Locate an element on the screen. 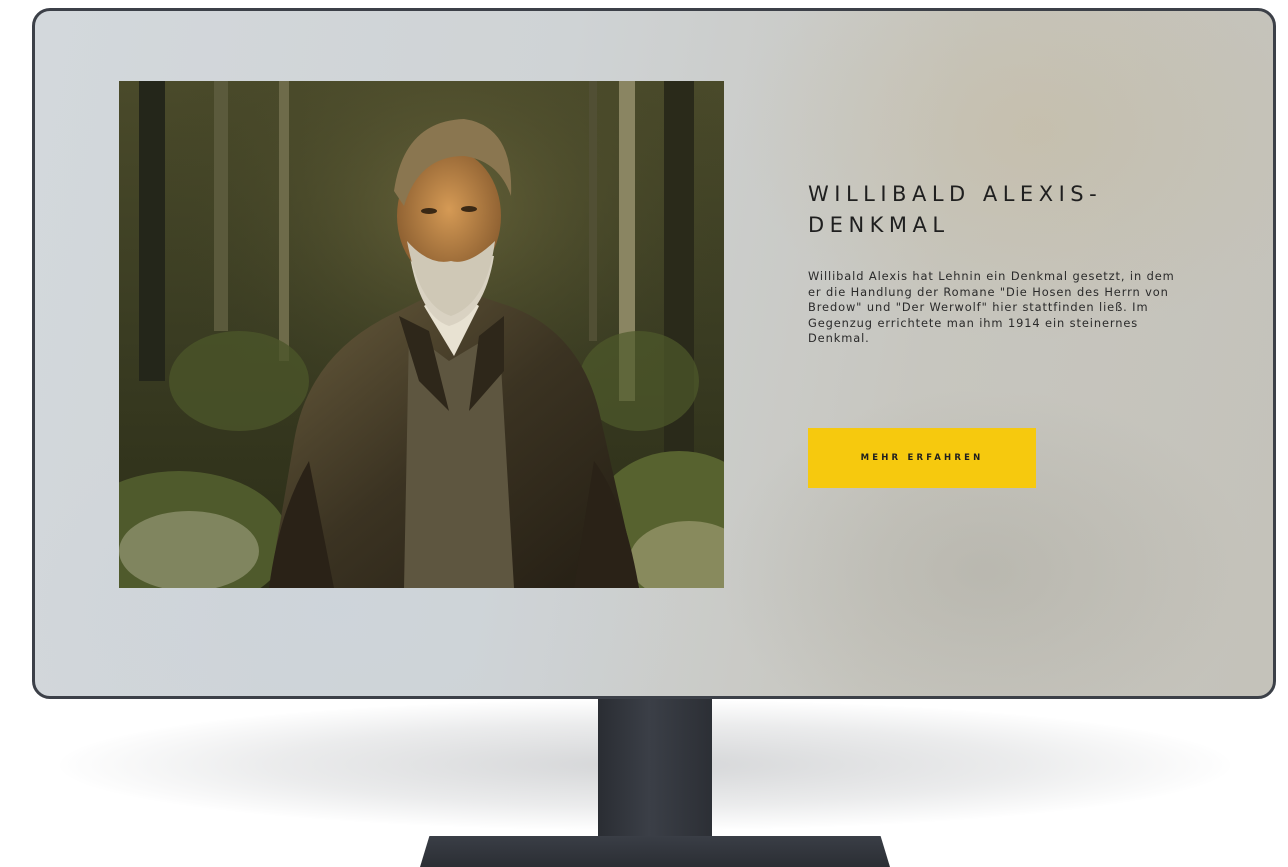 This screenshot has height=867, width=1288. monitor-stand-neck is located at coordinates (655, 773).